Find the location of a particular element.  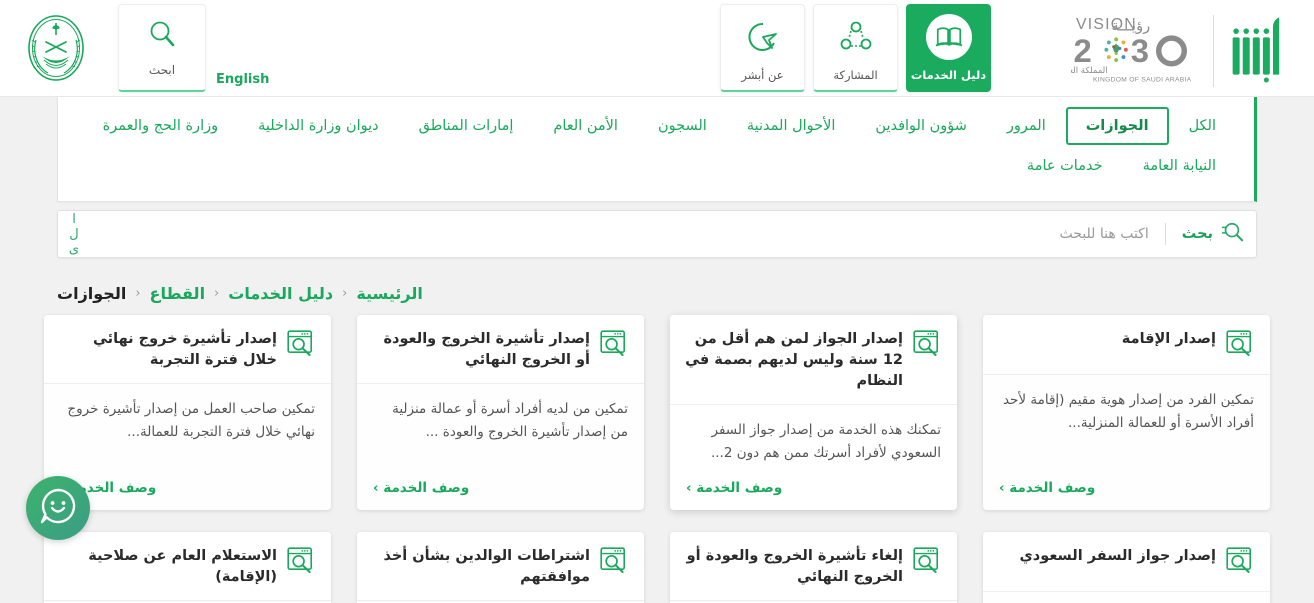

service-card-header: إصدار الإقامة is located at coordinates (1126, 345).